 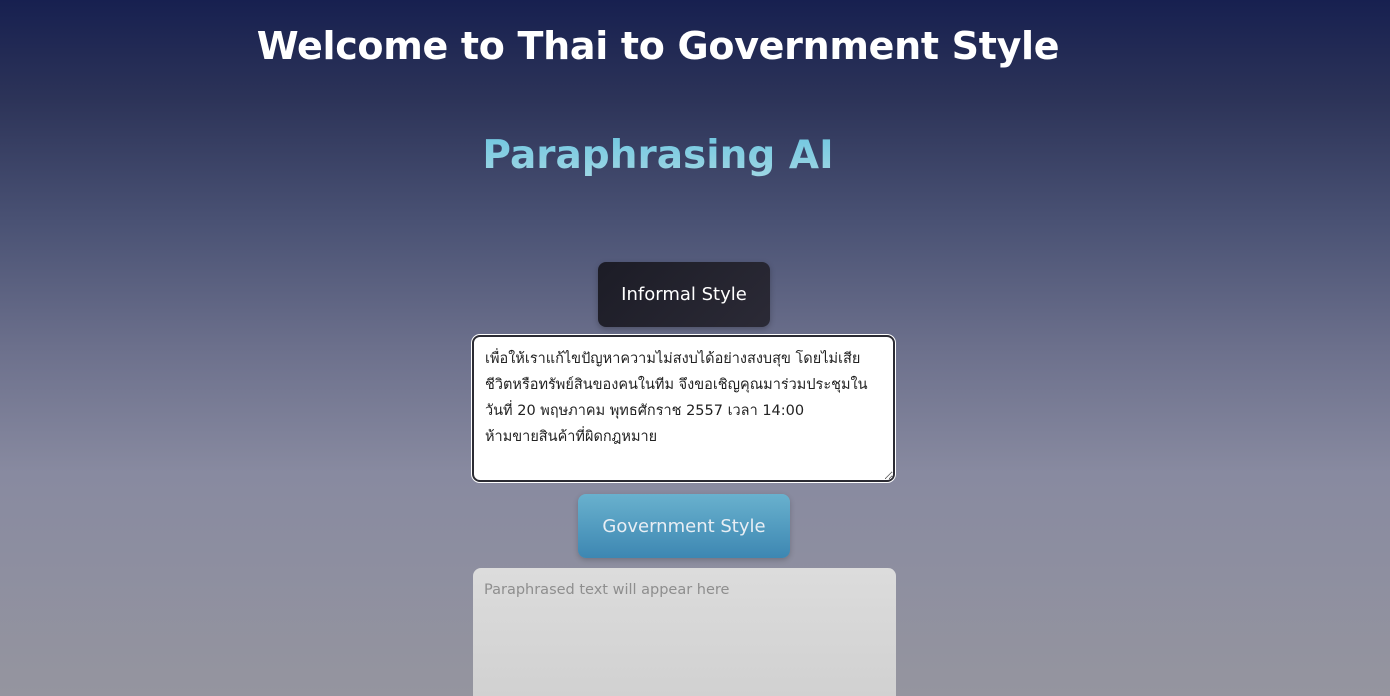 What do you see at coordinates (684, 526) in the screenshot?
I see `government-style-button: Government Style` at bounding box center [684, 526].